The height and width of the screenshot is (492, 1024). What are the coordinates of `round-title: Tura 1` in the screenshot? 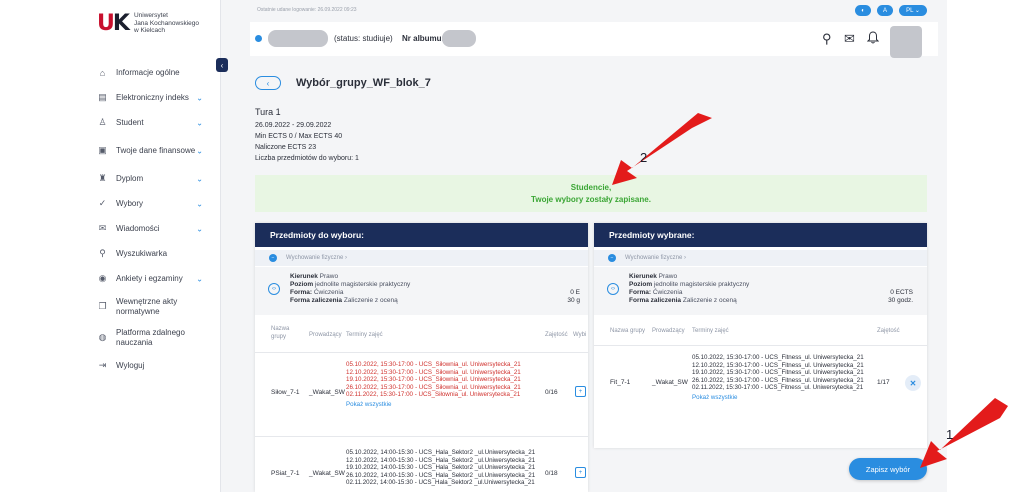 It's located at (268, 112).